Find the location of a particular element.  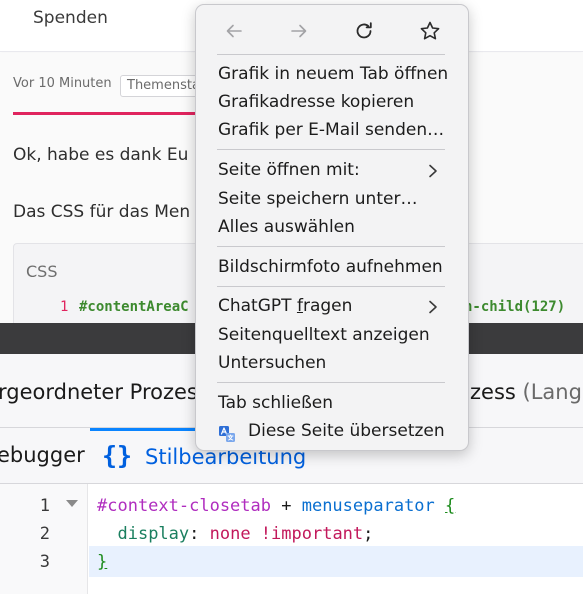

post-timestamp: Vor 10 Minuten is located at coordinates (62, 83).